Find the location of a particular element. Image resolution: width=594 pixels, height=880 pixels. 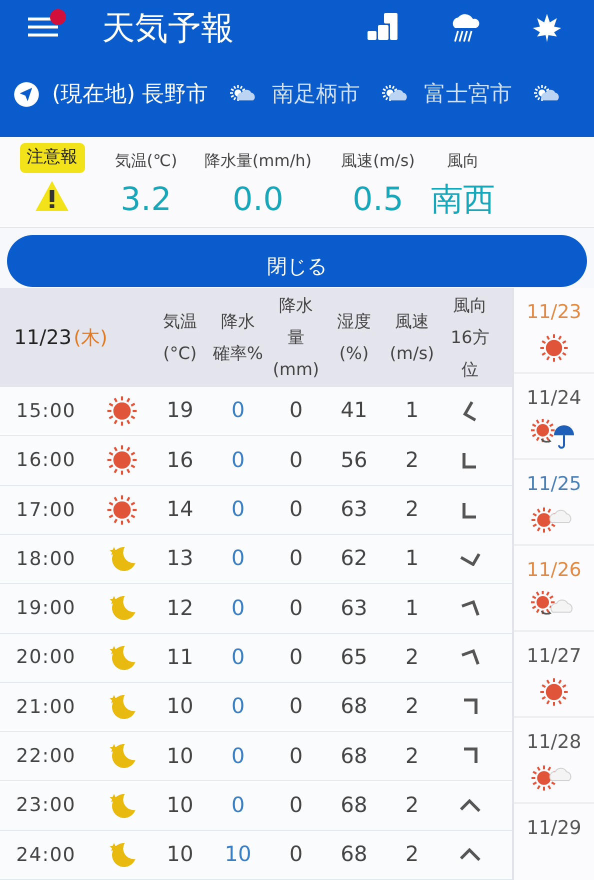

column-header: 位 is located at coordinates (470, 370).